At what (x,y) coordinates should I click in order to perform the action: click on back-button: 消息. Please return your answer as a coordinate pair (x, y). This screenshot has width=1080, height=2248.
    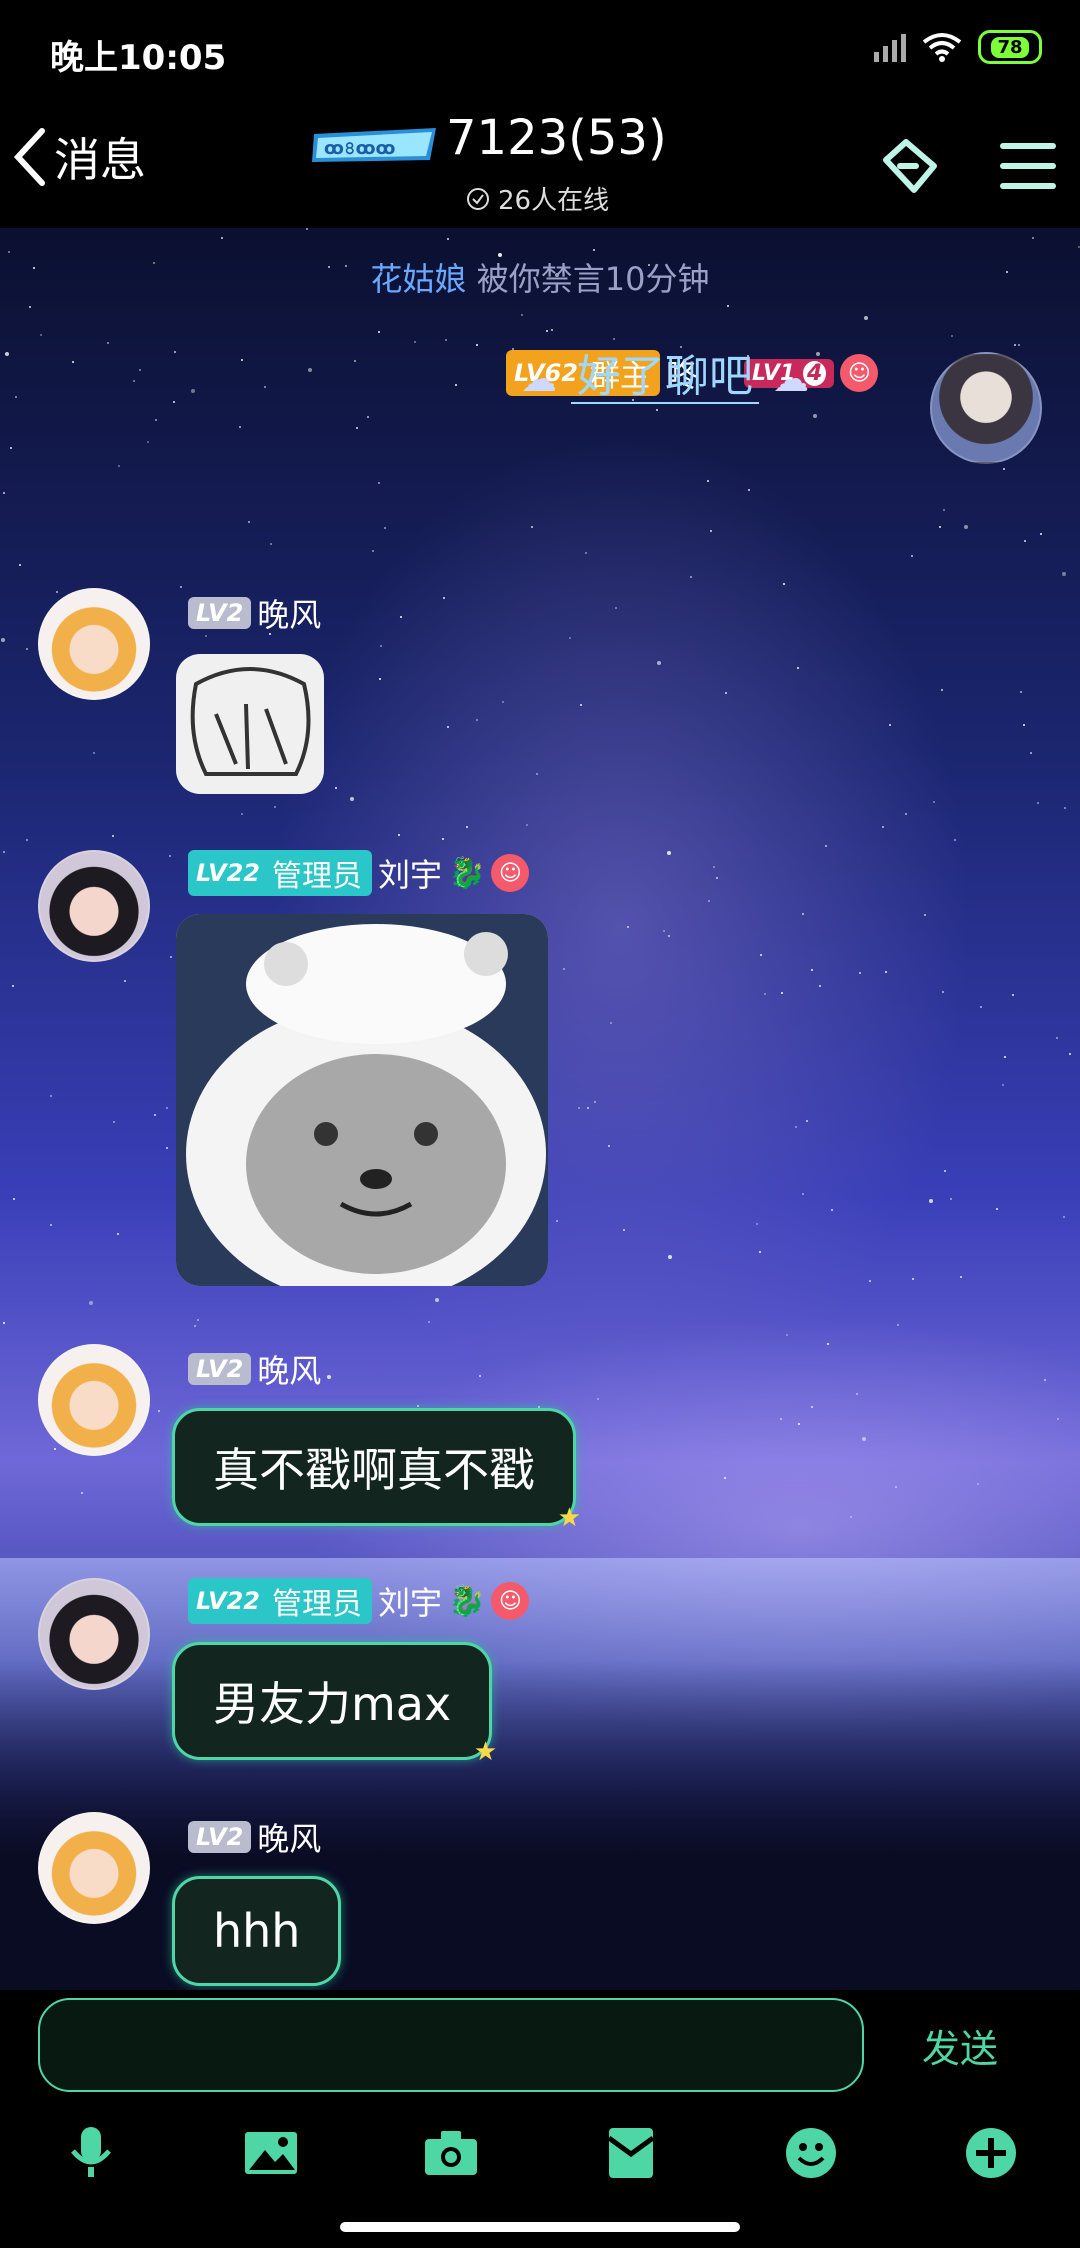
    Looking at the image, I should click on (79, 157).